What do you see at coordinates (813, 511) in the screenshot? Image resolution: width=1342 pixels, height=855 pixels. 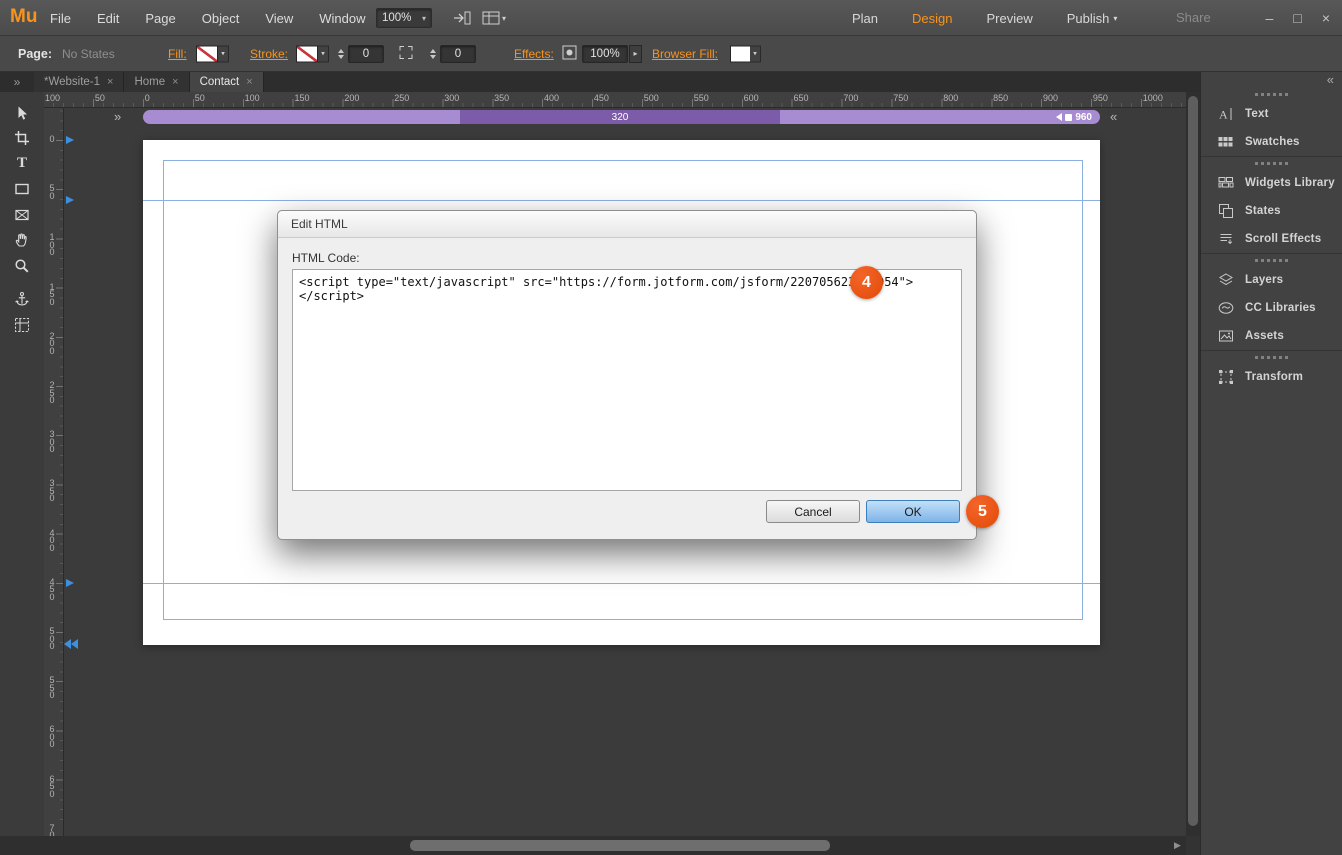 I see `cancel-button: Cancel` at bounding box center [813, 511].